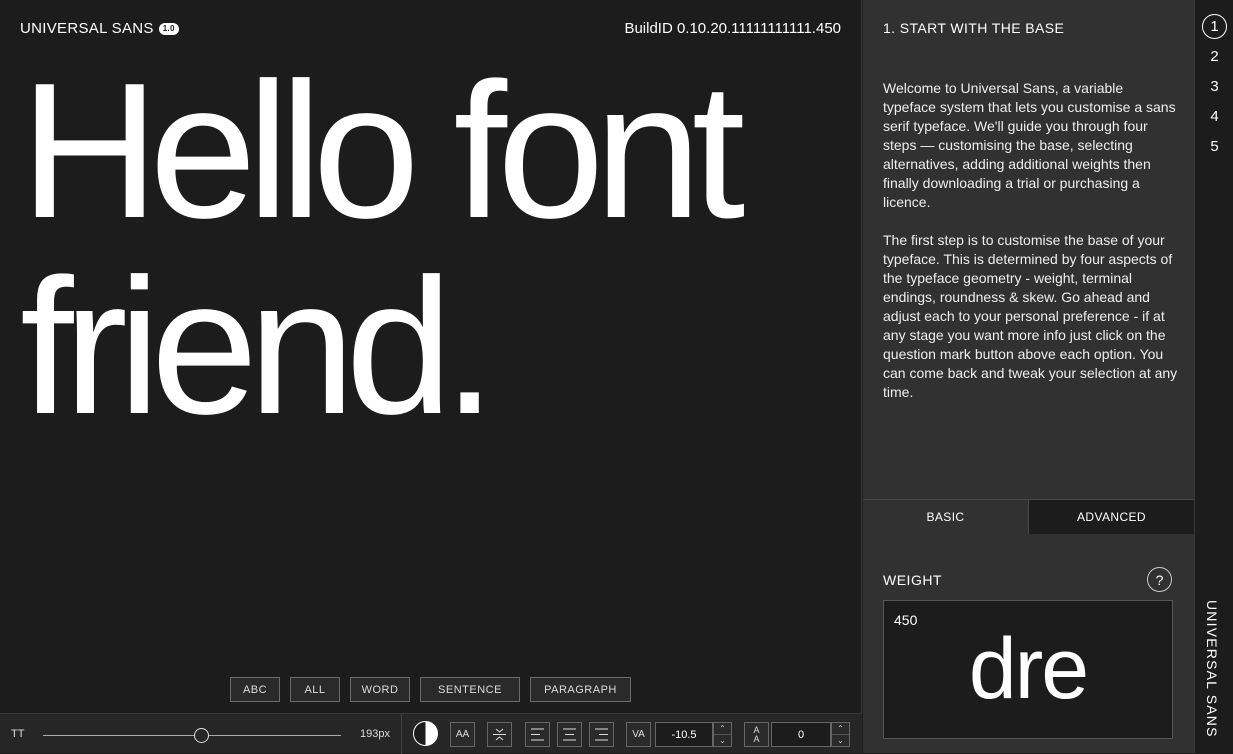 This screenshot has height=754, width=1233. I want to click on bottom-toolbar: TT 193px AA VA -10.5 ⌃ ⌄ A A 0 ⌃ ⌄, so click(431, 733).